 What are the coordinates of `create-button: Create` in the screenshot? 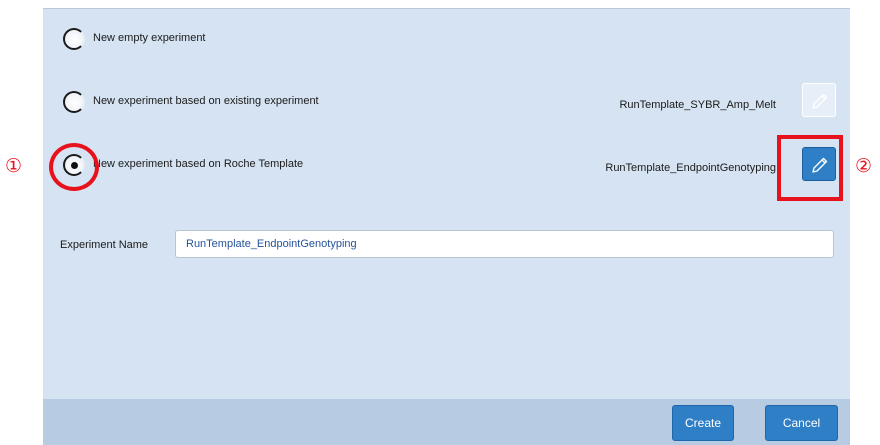 It's located at (703, 423).